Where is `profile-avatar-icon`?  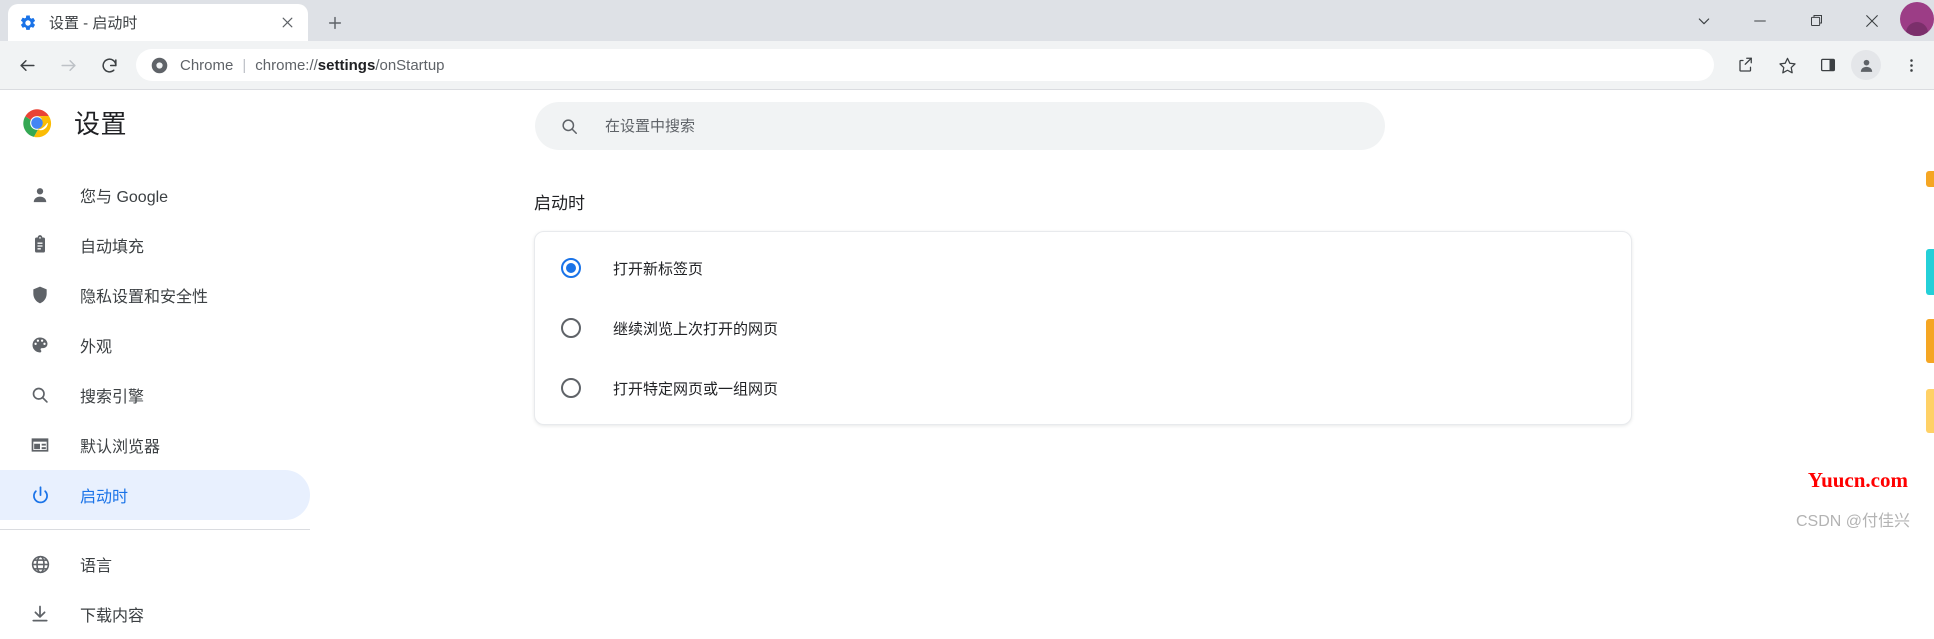
profile-avatar-icon is located at coordinates (1866, 65).